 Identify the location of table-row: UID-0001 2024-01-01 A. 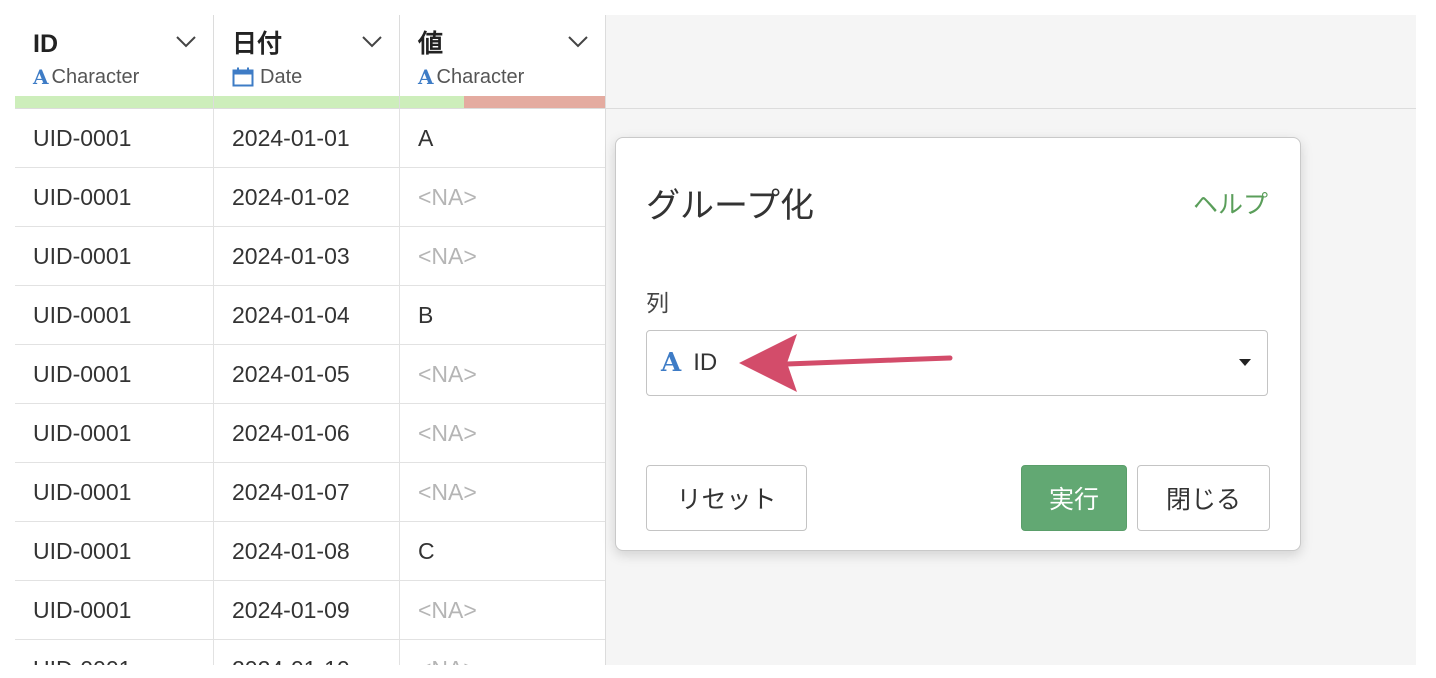
(310, 138).